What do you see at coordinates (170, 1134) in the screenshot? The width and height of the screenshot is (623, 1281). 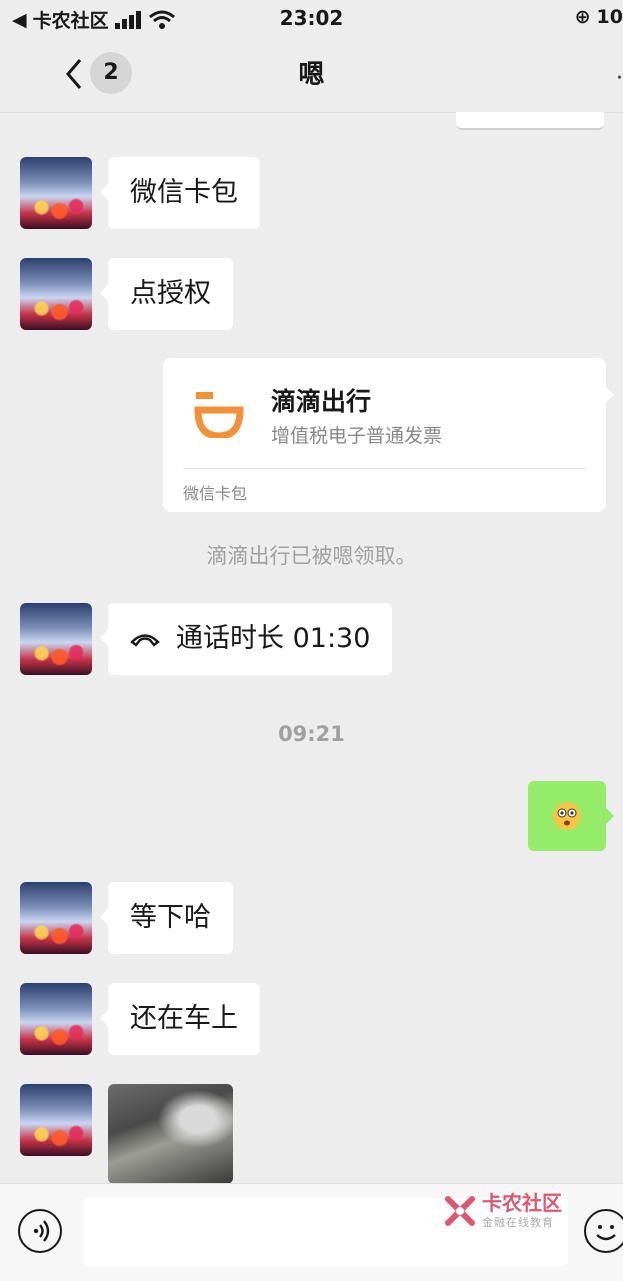 I see `image-message` at bounding box center [170, 1134].